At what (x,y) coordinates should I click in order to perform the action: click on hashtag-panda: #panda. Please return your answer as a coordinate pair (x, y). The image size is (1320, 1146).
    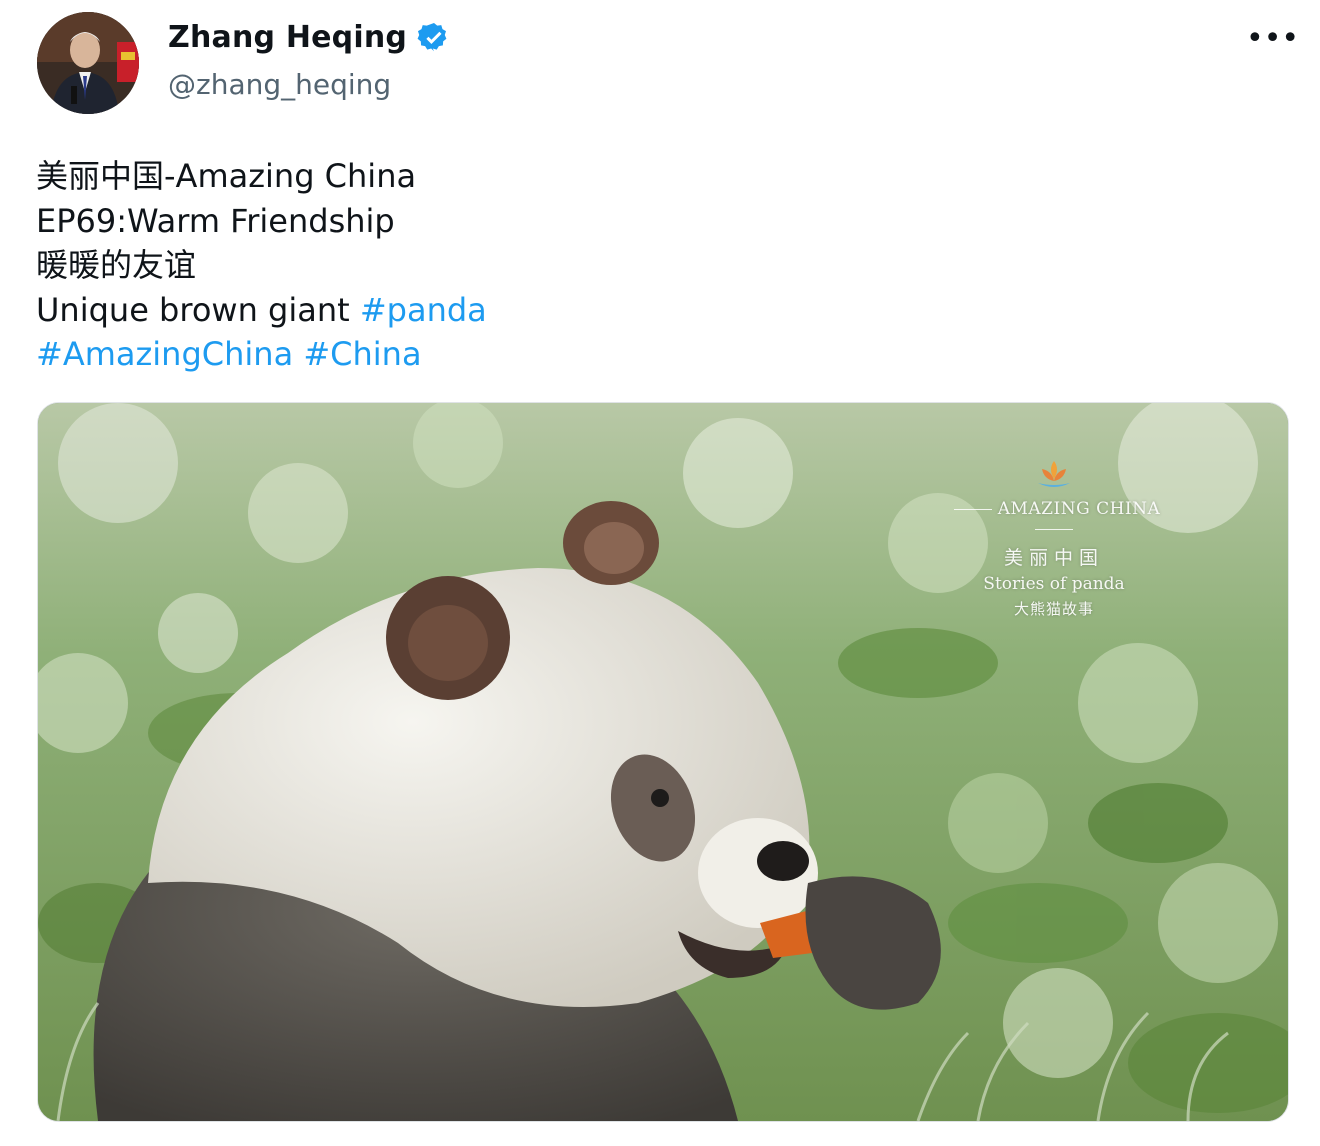
    Looking at the image, I should click on (423, 310).